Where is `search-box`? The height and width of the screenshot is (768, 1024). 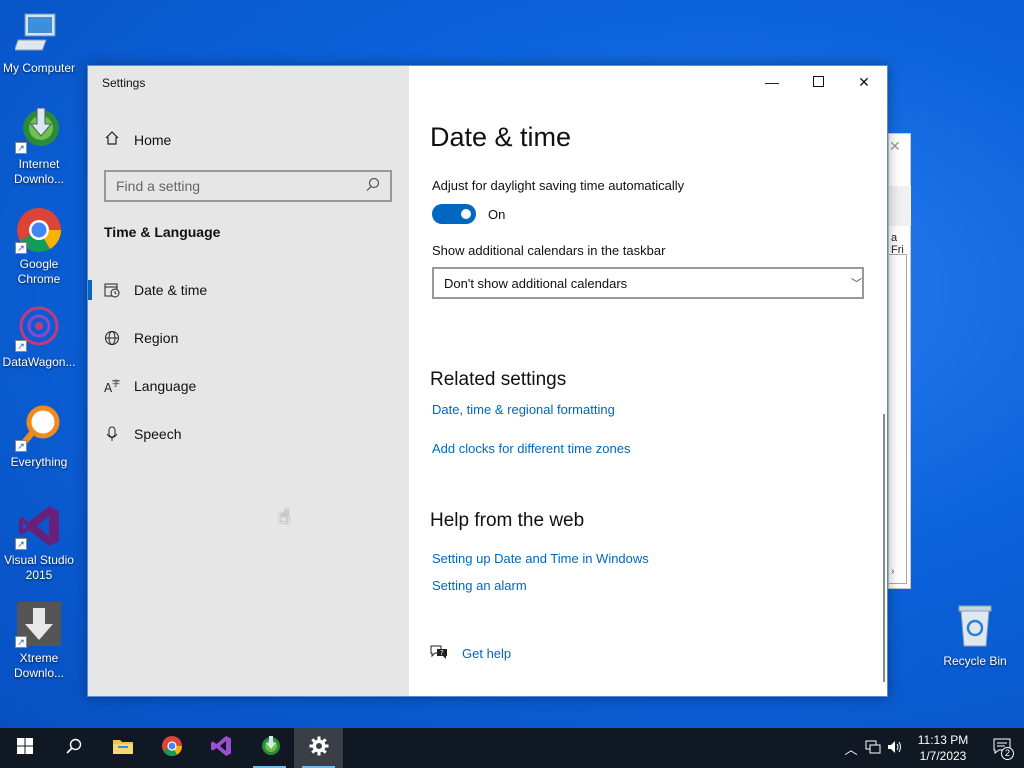
search-box is located at coordinates (248, 186).